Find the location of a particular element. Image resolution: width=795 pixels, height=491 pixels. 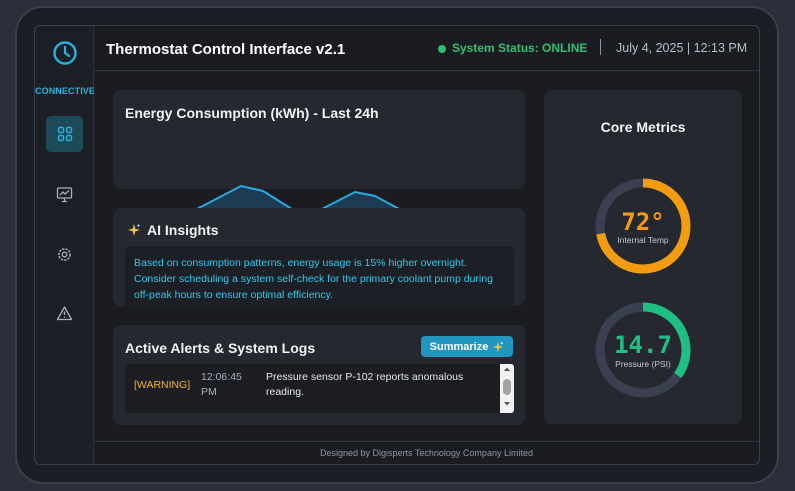

pressure-label: Pressure (PSI) is located at coordinates (643, 364).